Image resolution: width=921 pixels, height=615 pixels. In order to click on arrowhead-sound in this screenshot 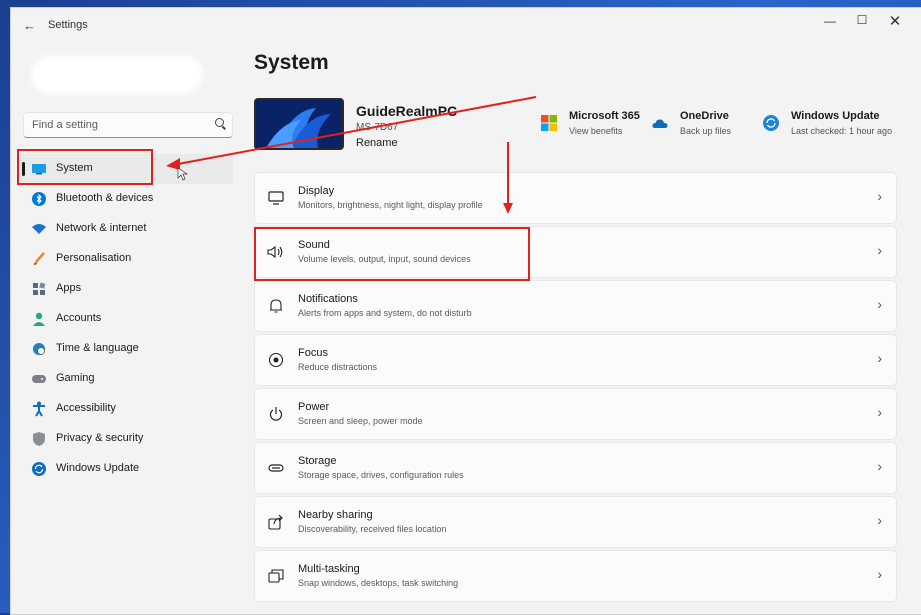, I will do `click(508, 208)`.